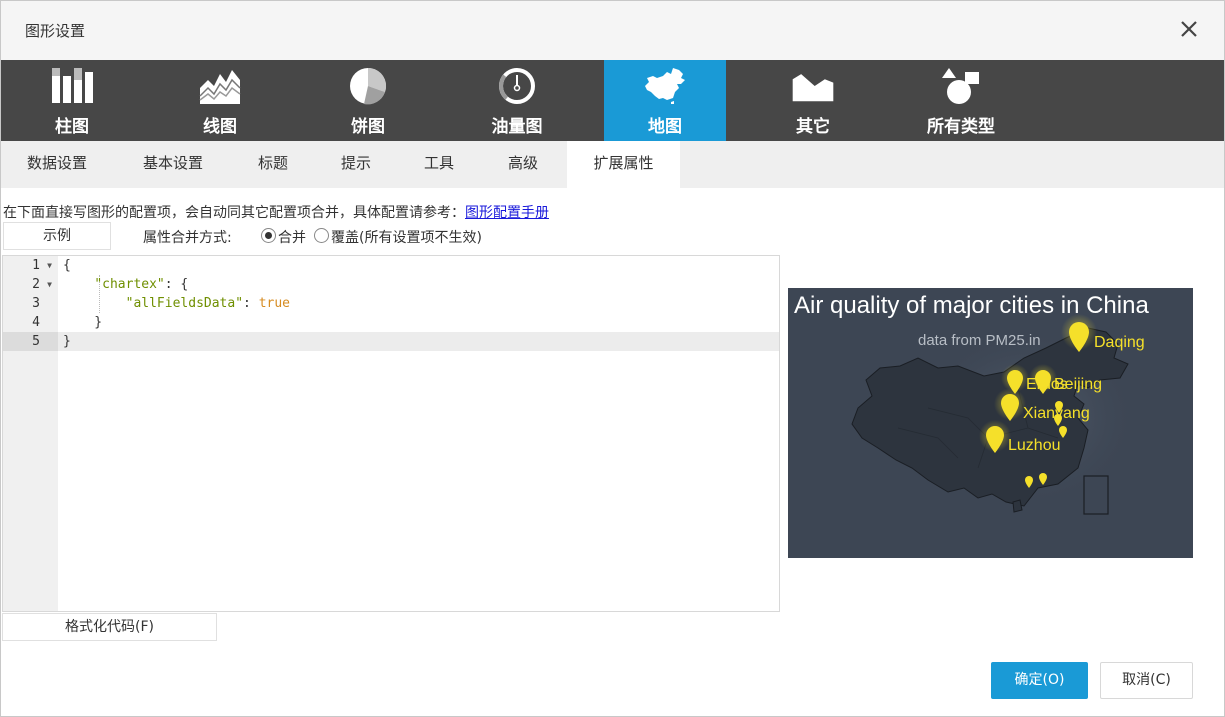 This screenshot has width=1225, height=717. Describe the element at coordinates (979, 340) in the screenshot. I see `preview-subtitle: data from PM25.in` at that location.